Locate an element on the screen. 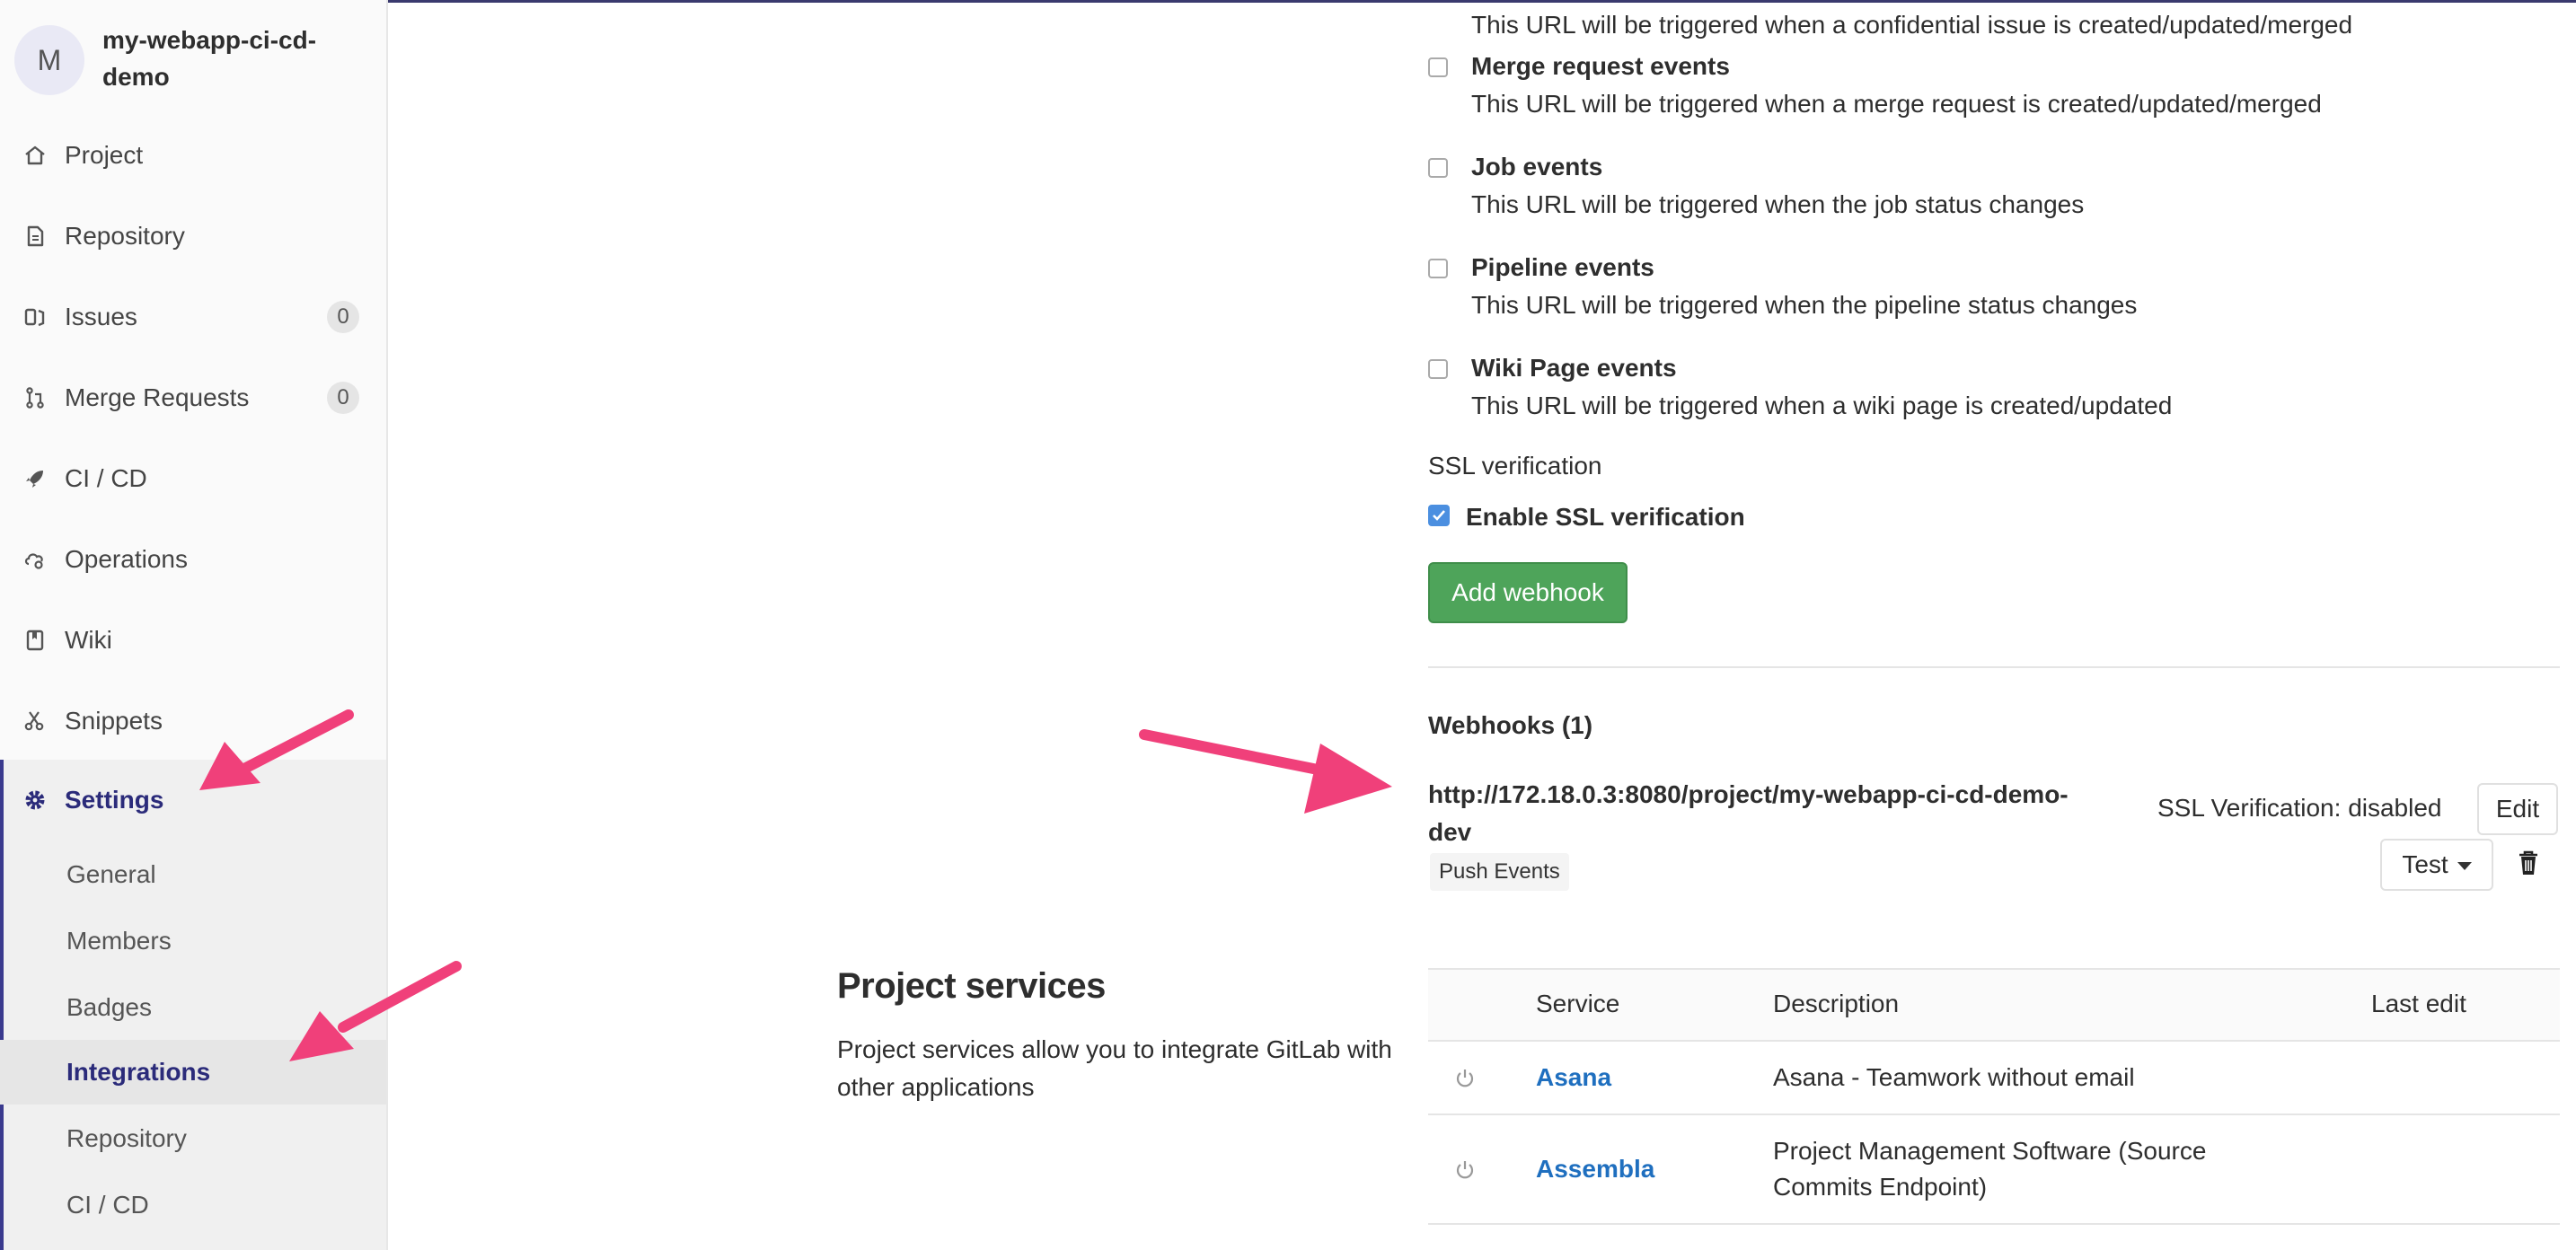 The image size is (2576, 1250). settings-sub-ci-cd: CI / CD is located at coordinates (193, 1205).